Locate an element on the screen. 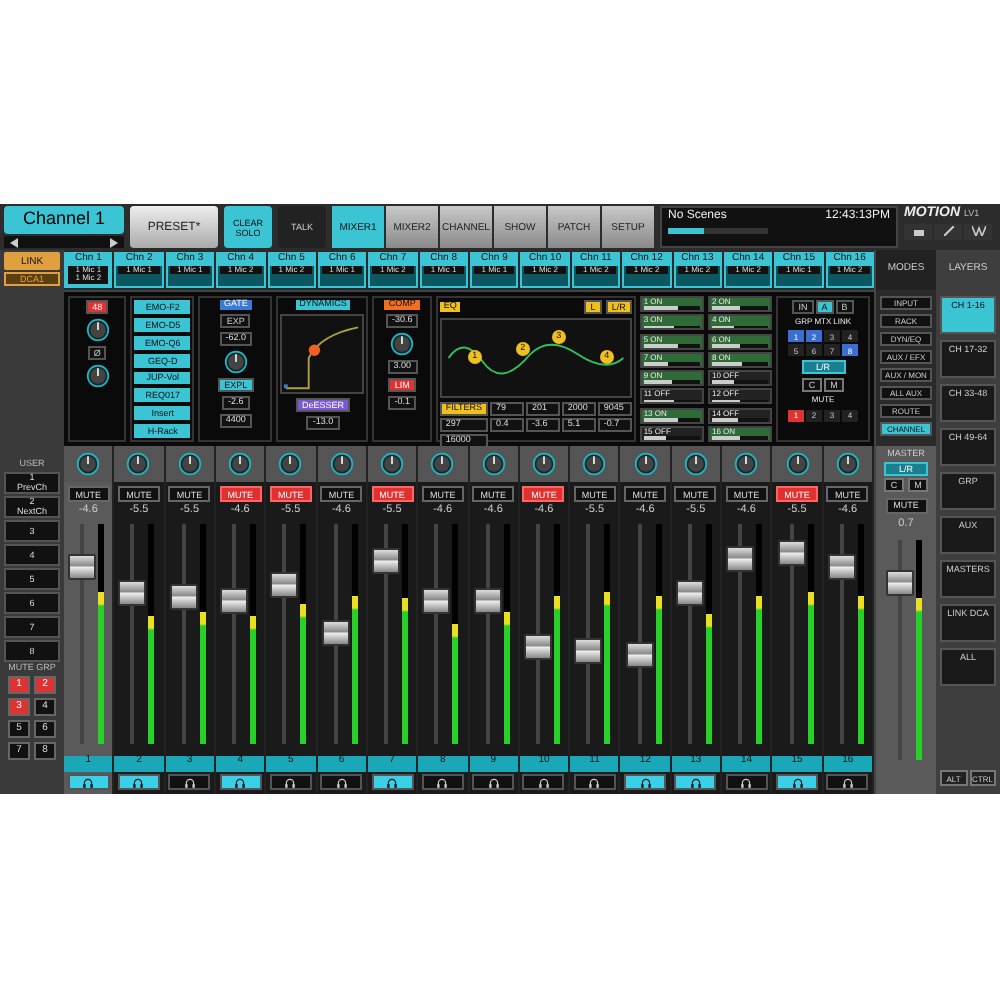 The width and height of the screenshot is (1000, 1000). wave-icon is located at coordinates (978, 231).